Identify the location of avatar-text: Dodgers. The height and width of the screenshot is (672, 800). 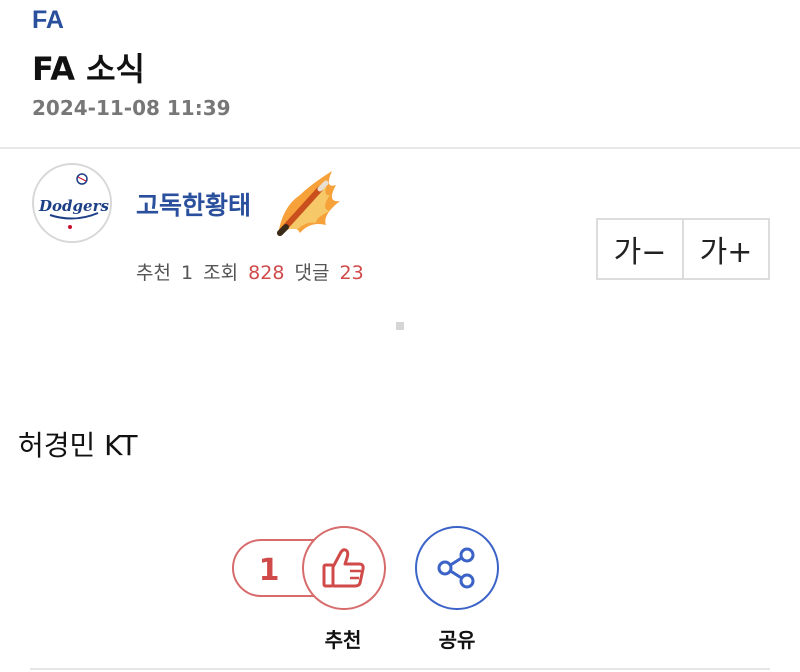
(73, 206).